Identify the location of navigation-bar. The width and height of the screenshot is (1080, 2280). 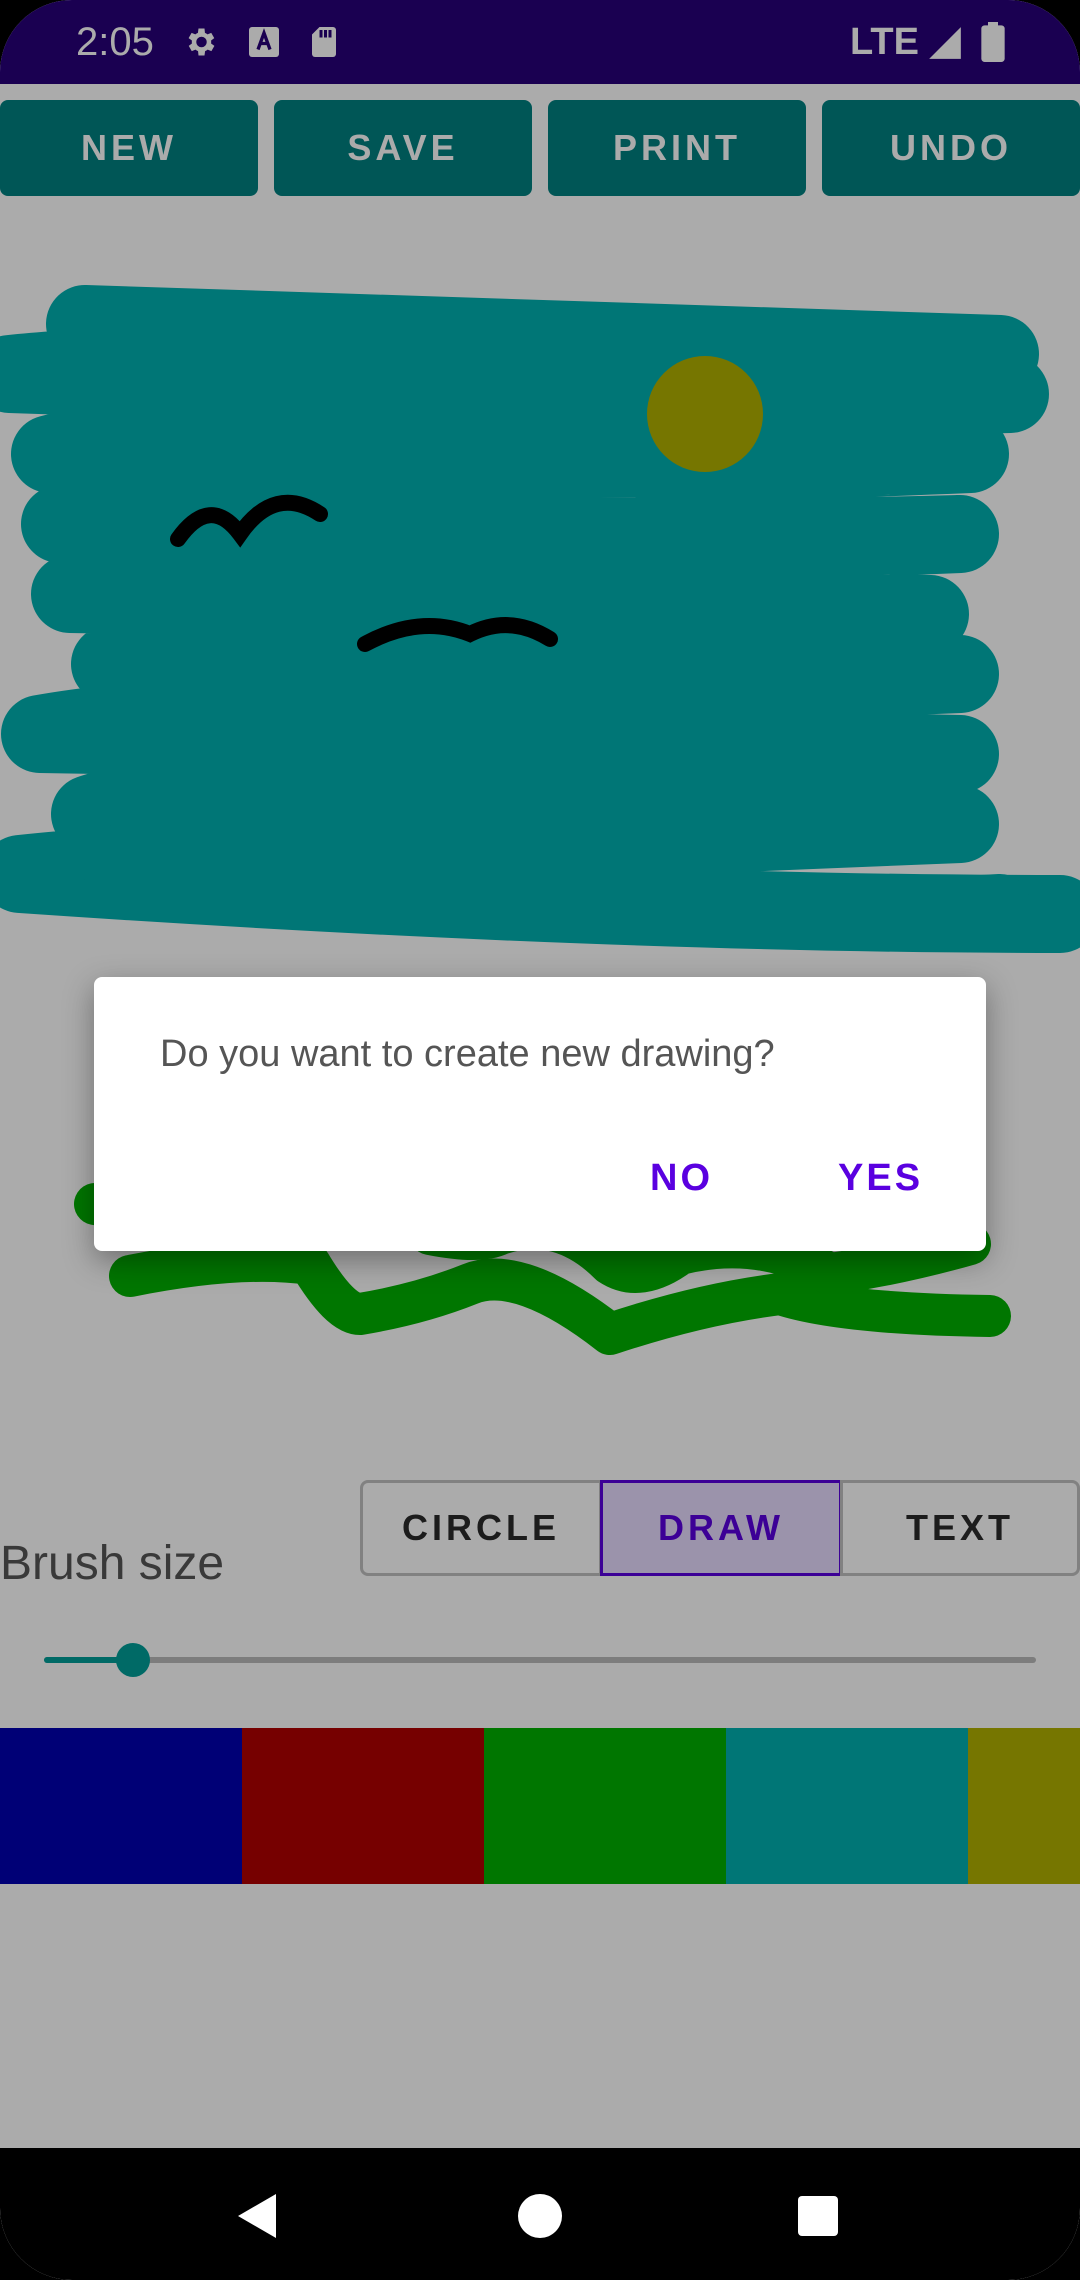
(540, 2214).